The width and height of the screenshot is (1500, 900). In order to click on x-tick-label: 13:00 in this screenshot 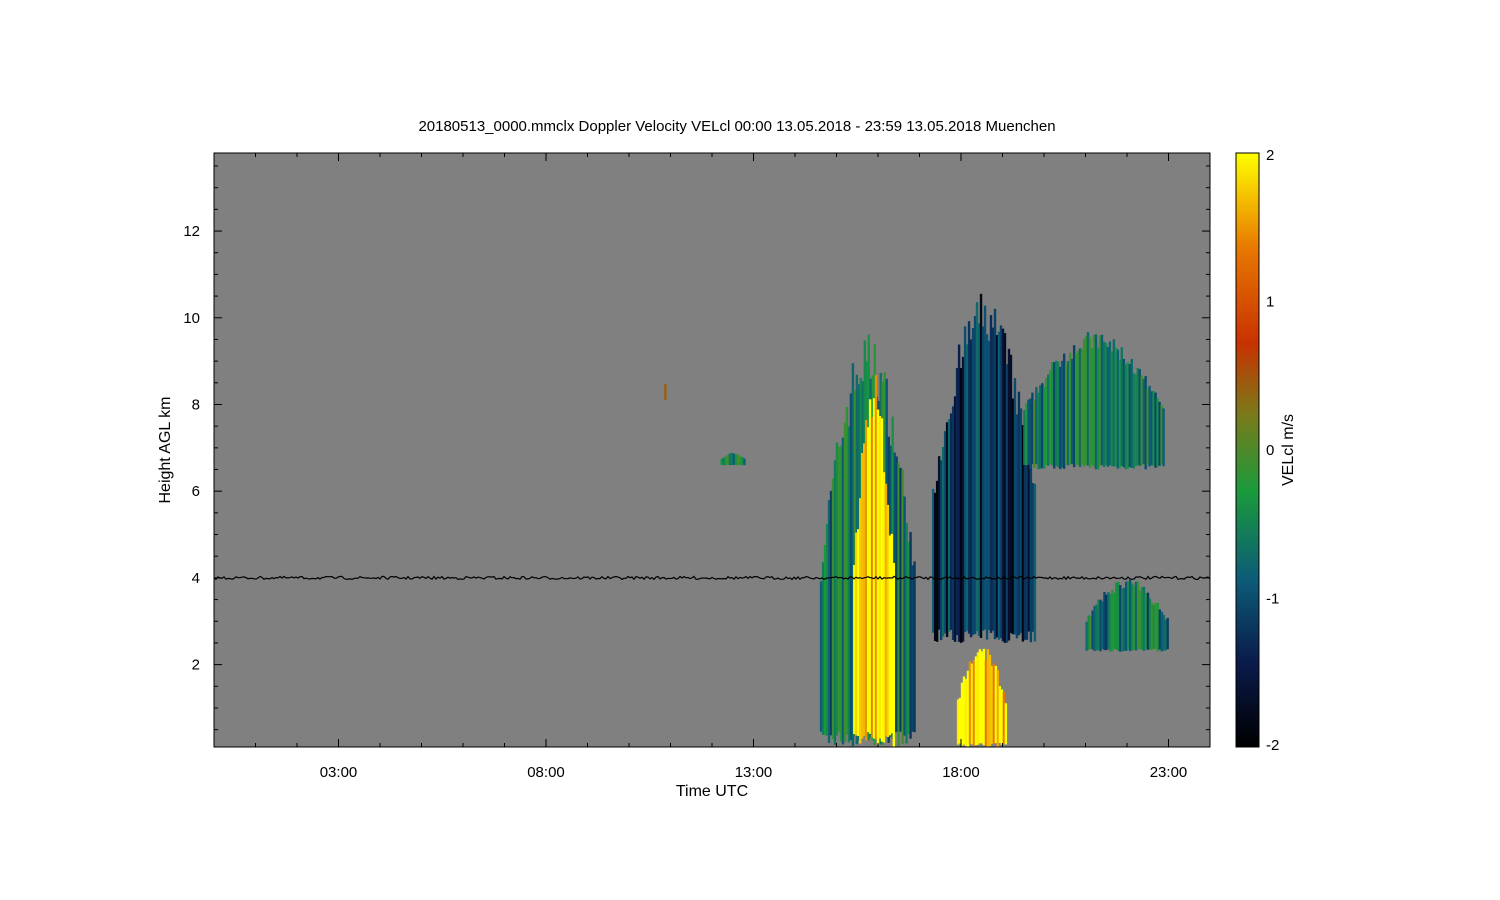, I will do `click(754, 772)`.